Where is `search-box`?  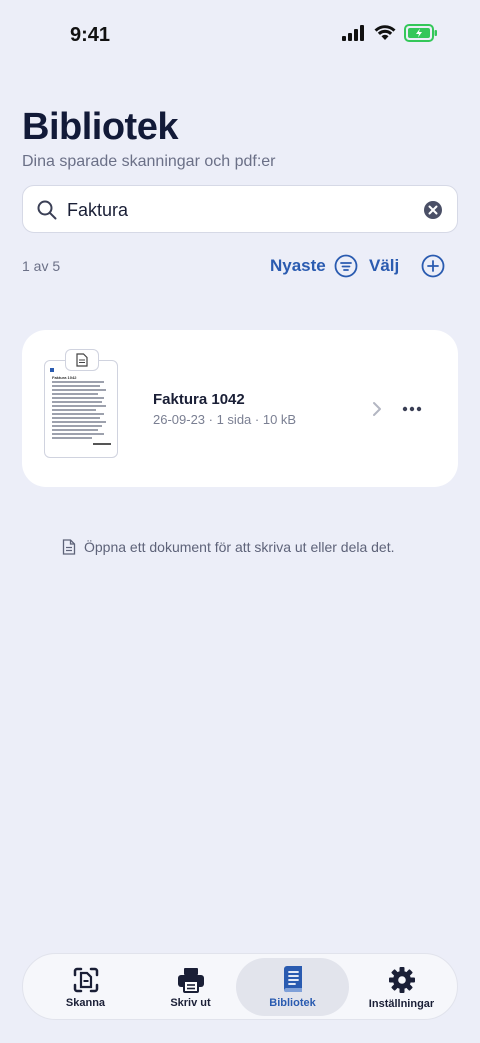 search-box is located at coordinates (240, 209).